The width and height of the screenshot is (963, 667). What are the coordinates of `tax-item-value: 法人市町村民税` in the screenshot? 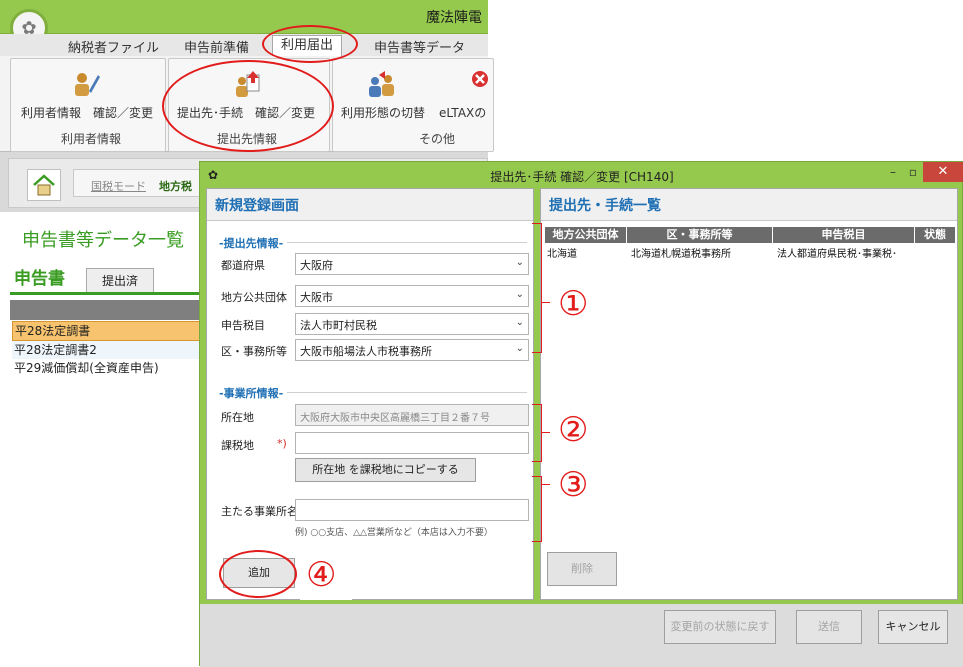 It's located at (338, 325).